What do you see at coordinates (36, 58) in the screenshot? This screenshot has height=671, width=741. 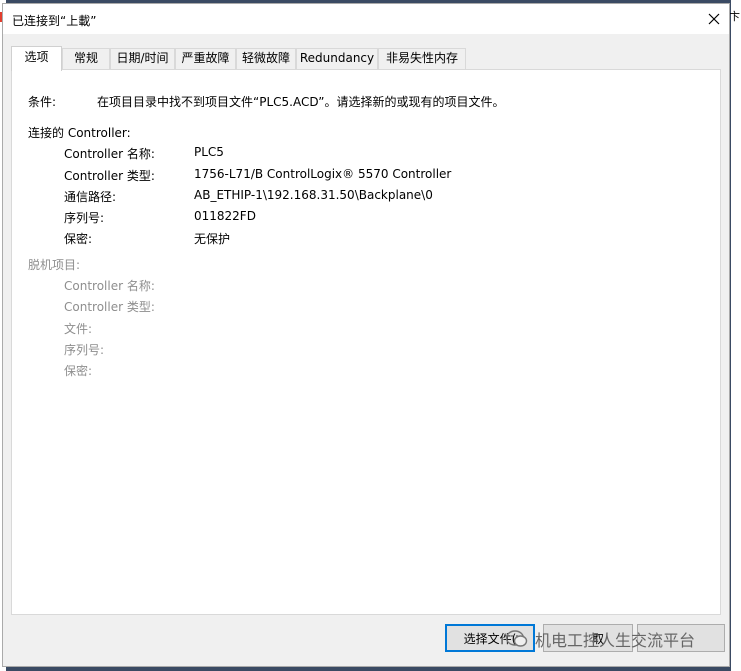 I see `tab-options: 选项` at bounding box center [36, 58].